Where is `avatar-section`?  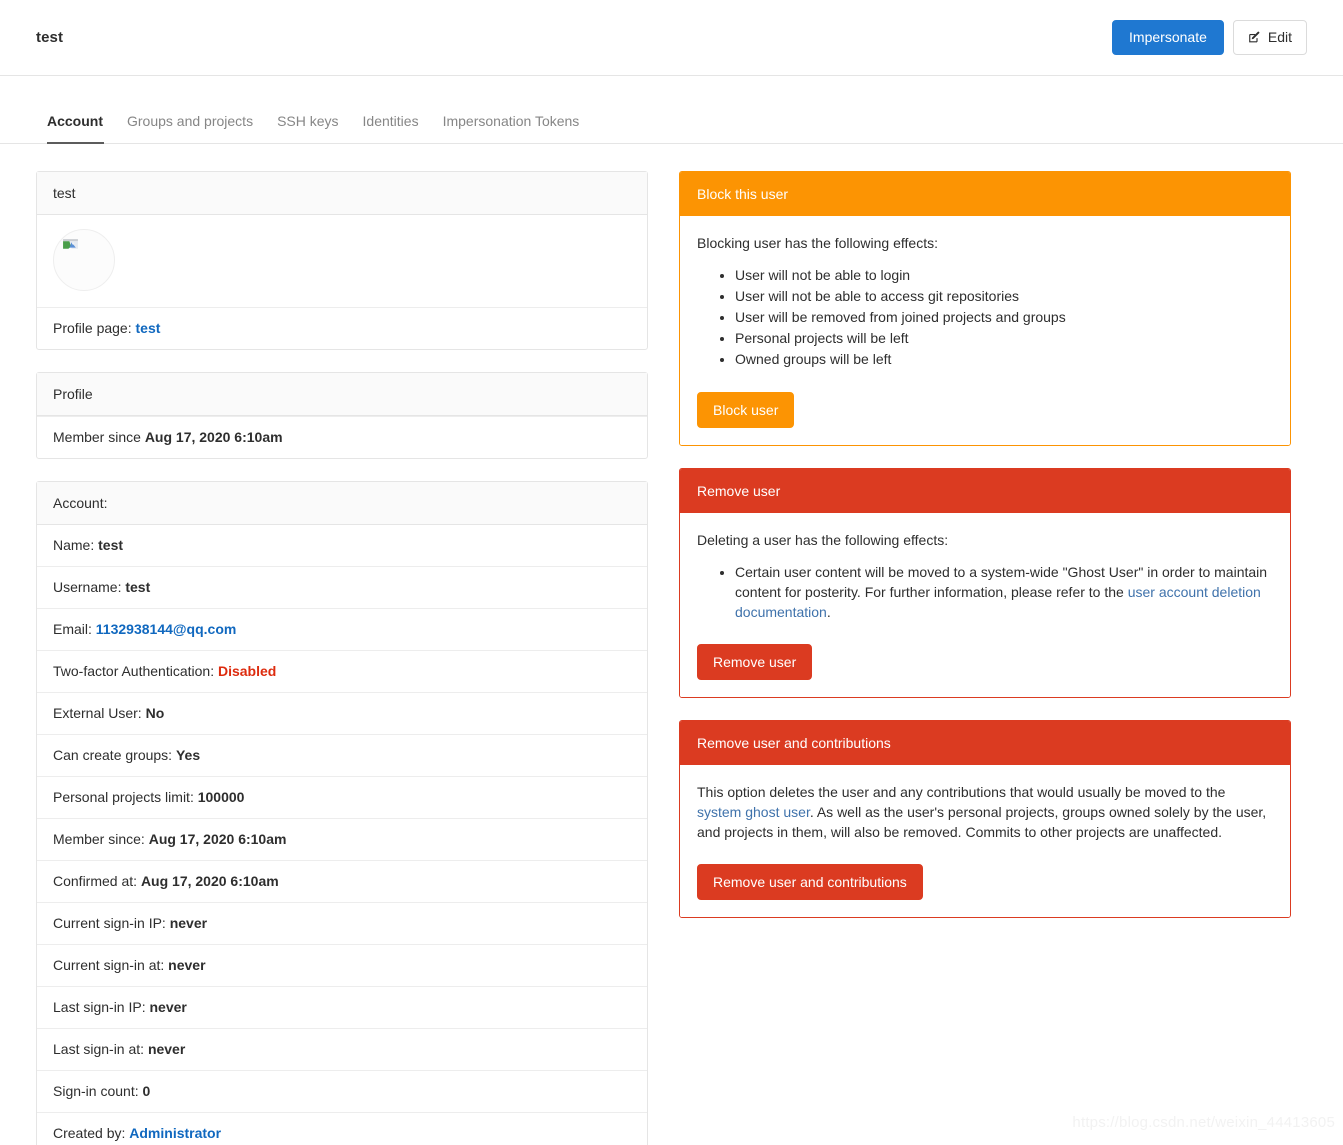
avatar-section is located at coordinates (342, 261).